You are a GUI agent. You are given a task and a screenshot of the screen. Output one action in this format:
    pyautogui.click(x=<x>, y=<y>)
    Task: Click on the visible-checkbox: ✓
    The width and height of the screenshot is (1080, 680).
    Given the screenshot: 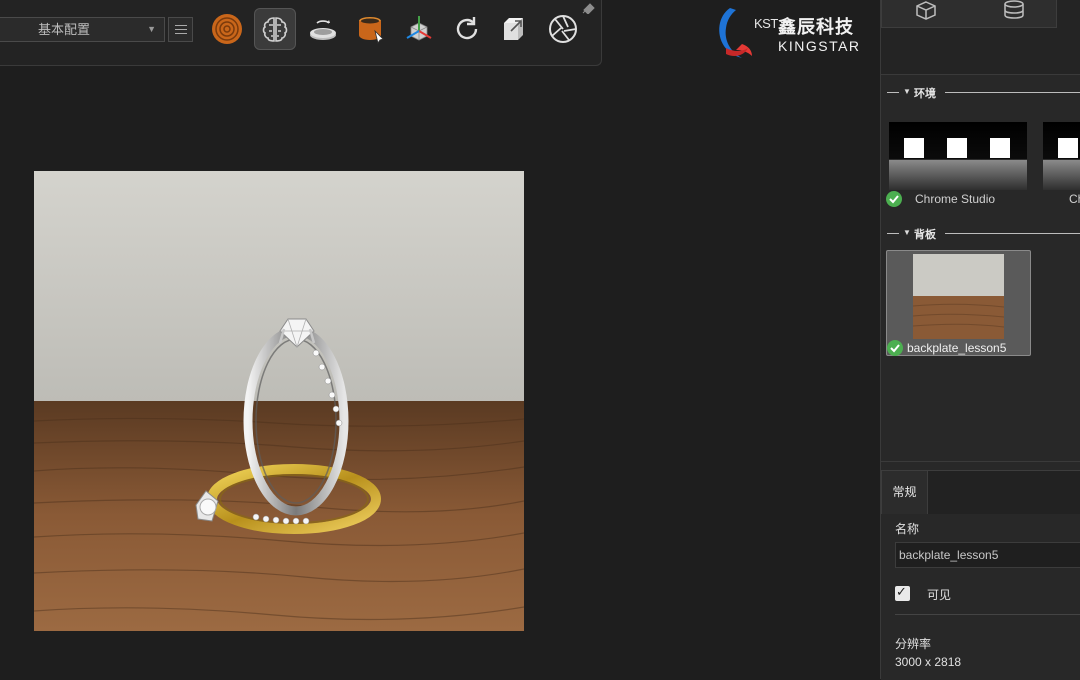 What is the action you would take?
    pyautogui.click(x=902, y=592)
    